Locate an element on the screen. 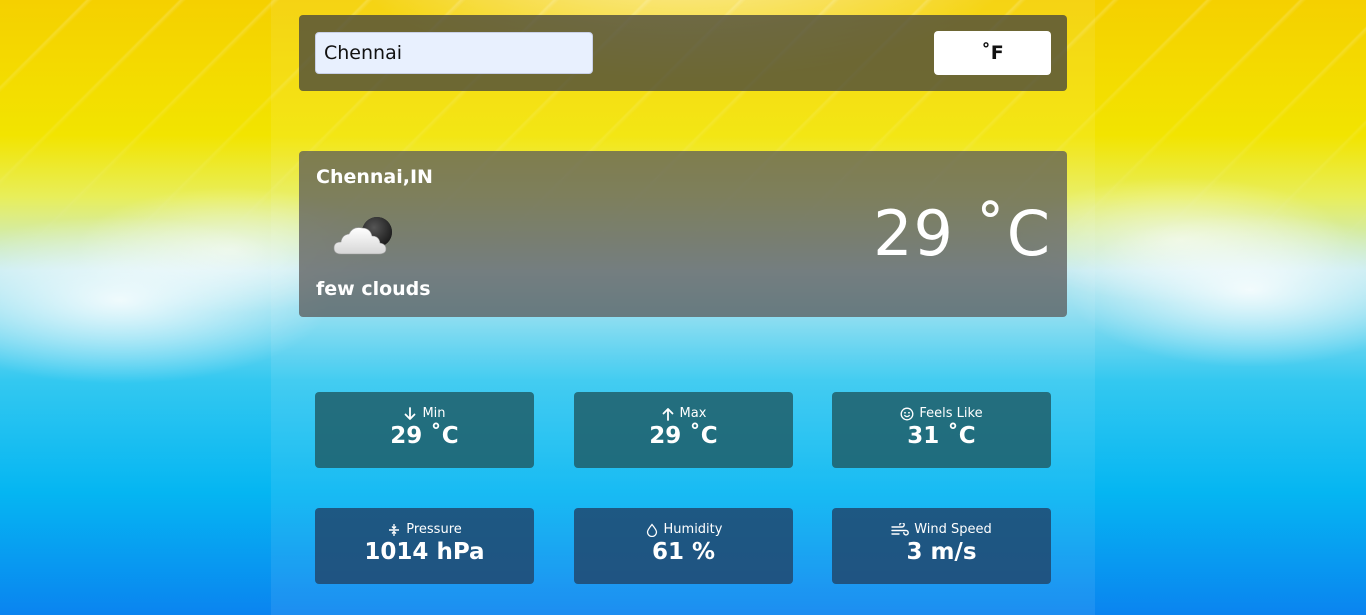 Image resolution: width=1366 pixels, height=615 pixels. stat-value: 3 m/s is located at coordinates (941, 552).